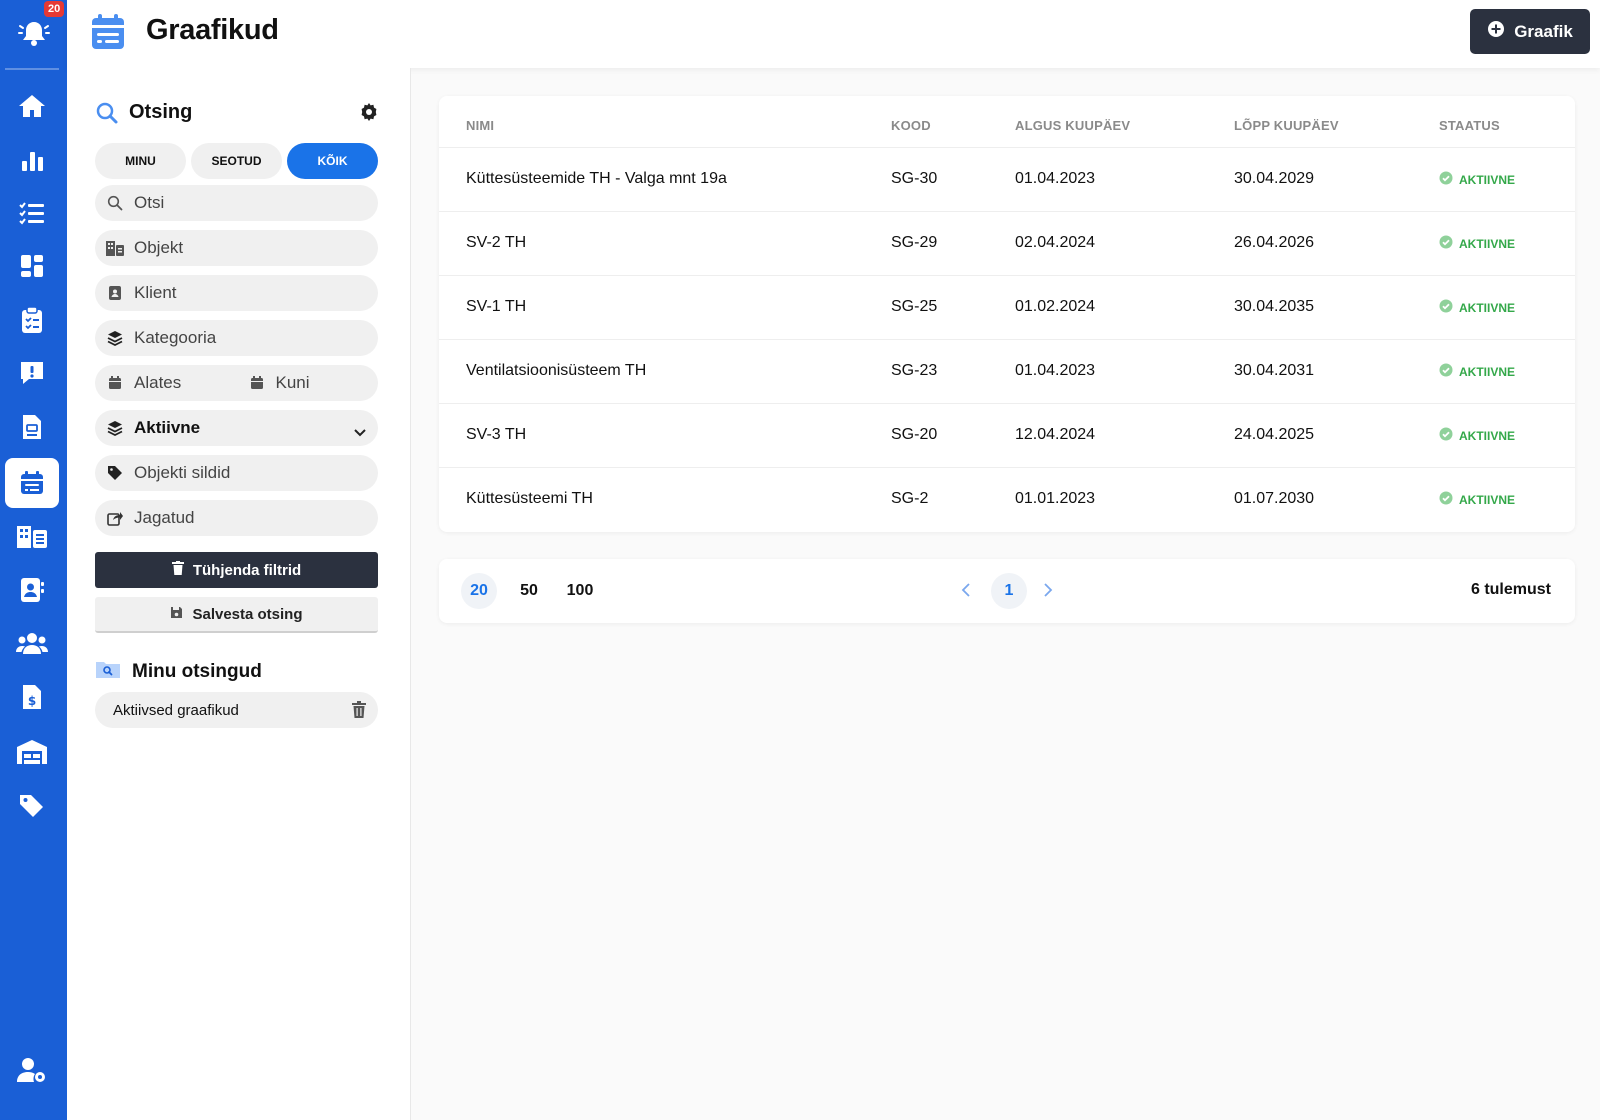  Describe the element at coordinates (332, 161) in the screenshot. I see `scope-all: KÕIK` at that location.